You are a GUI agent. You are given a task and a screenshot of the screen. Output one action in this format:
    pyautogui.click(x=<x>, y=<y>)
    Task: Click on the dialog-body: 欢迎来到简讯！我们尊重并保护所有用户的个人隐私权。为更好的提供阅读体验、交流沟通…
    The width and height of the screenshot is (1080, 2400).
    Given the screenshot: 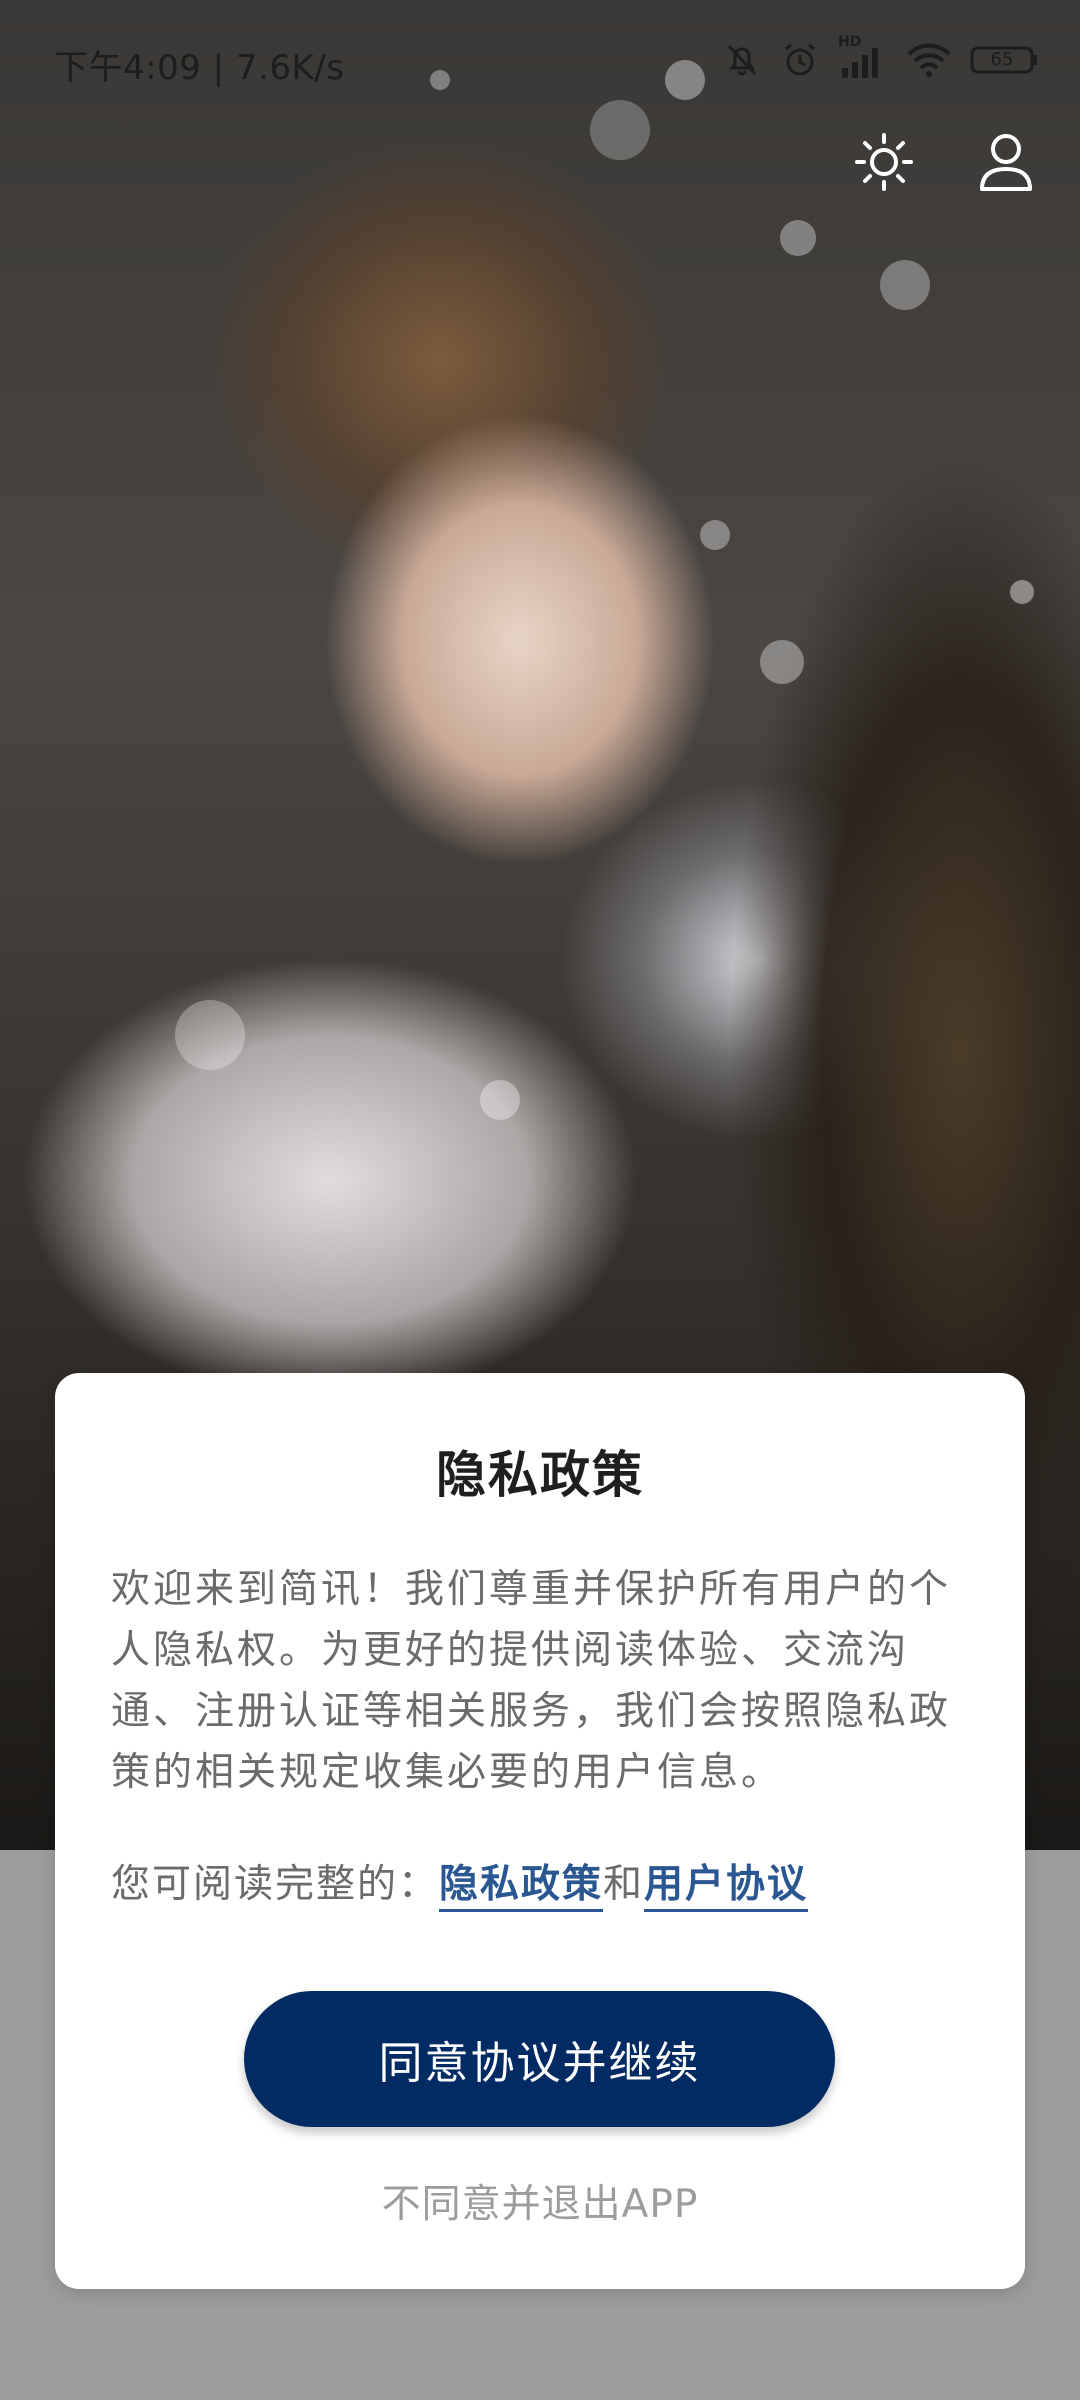 What is the action you would take?
    pyautogui.click(x=531, y=1681)
    